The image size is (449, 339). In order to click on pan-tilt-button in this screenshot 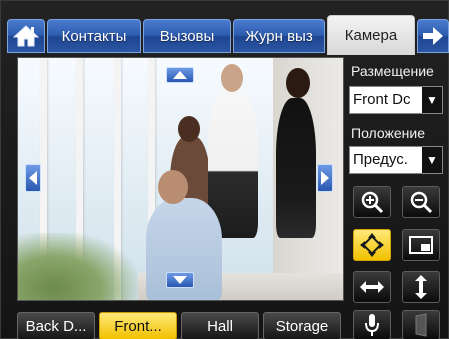, I will do `click(372, 245)`.